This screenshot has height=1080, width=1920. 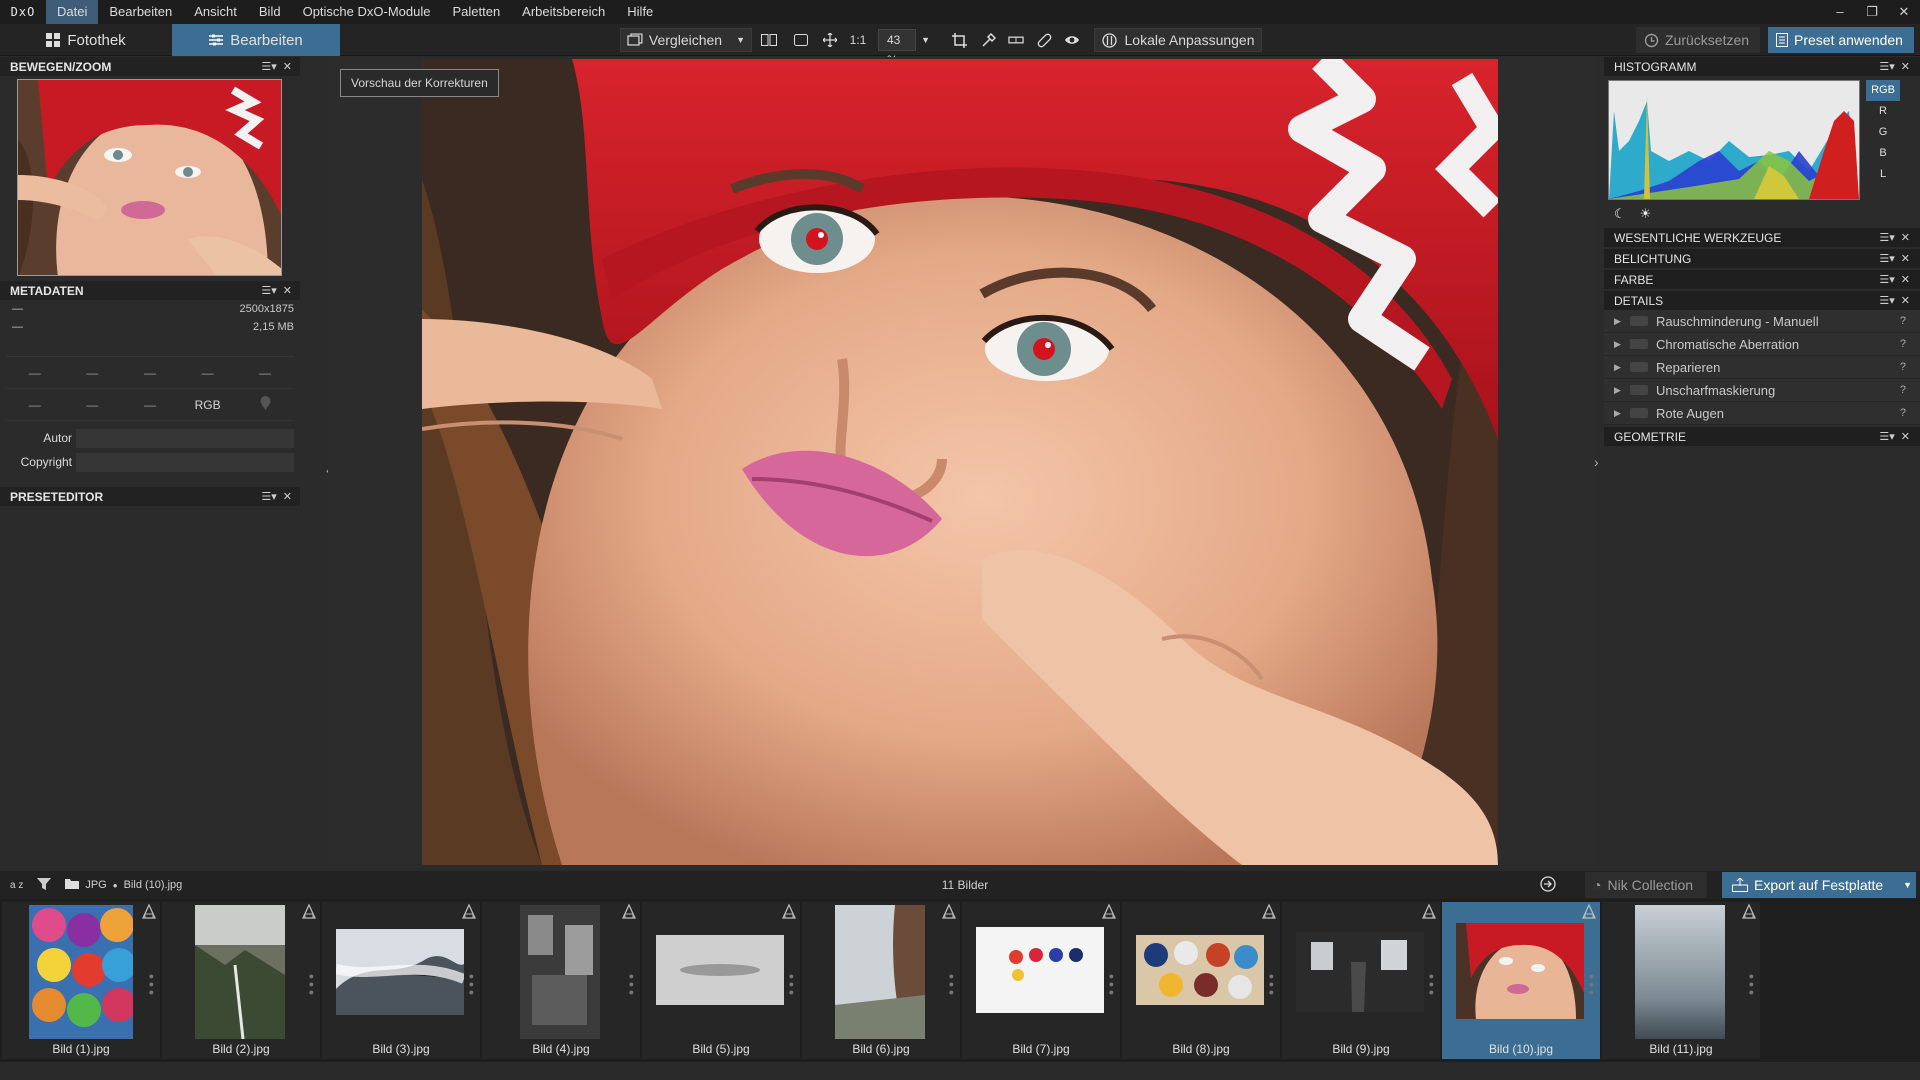 I want to click on move-zoom-header: BEWEGEN/ZOOM ☰▾ ✕, so click(x=150, y=66).